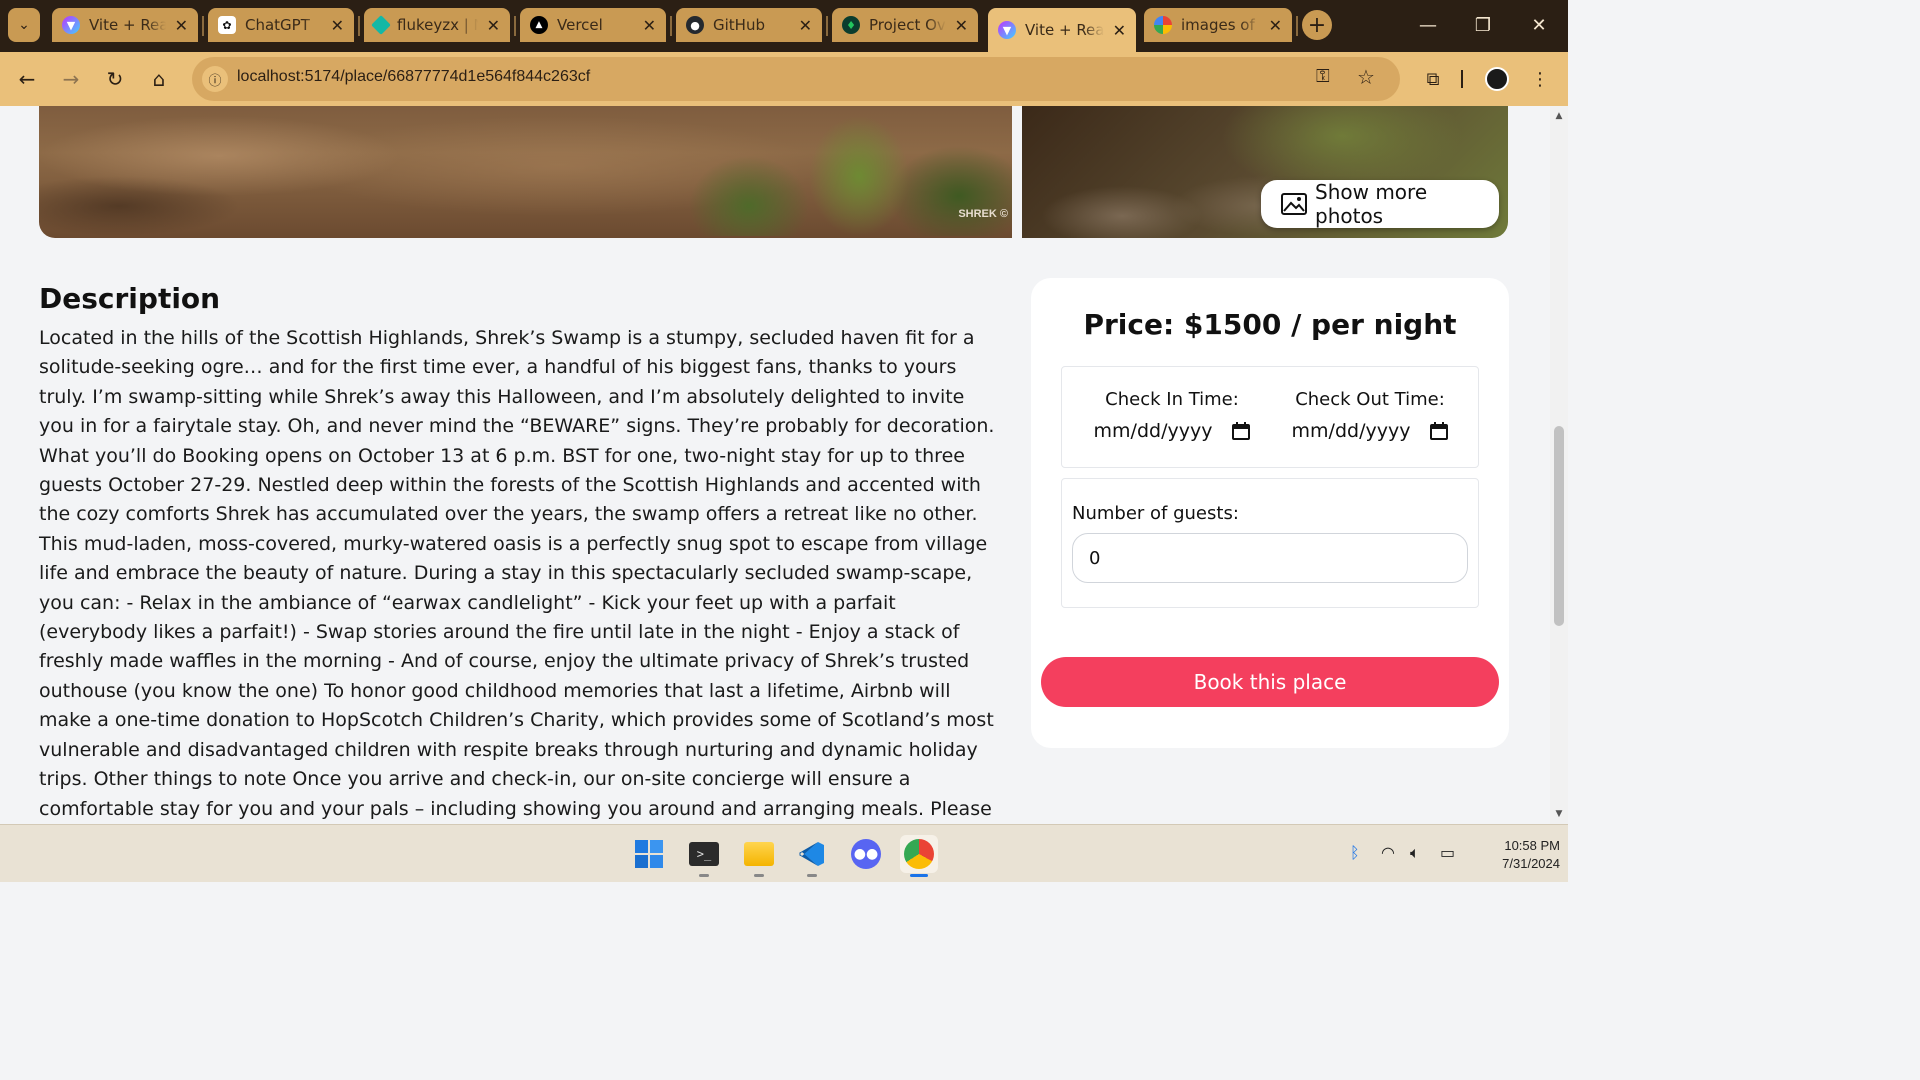 The width and height of the screenshot is (1920, 1080). What do you see at coordinates (1539, 25) in the screenshot?
I see `close-window-button: ✕` at bounding box center [1539, 25].